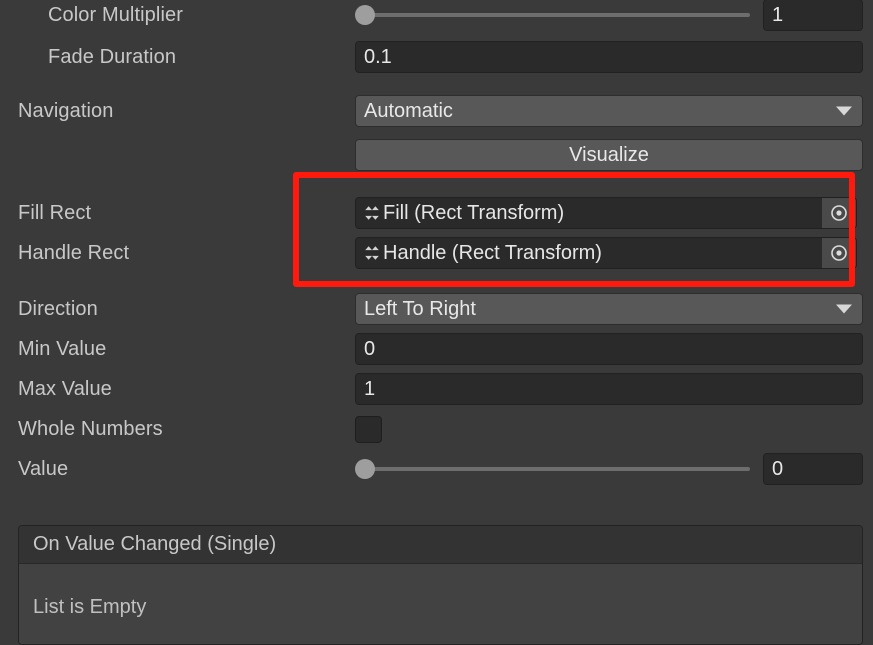 The image size is (873, 645). I want to click on max-value-input: 1, so click(609, 389).